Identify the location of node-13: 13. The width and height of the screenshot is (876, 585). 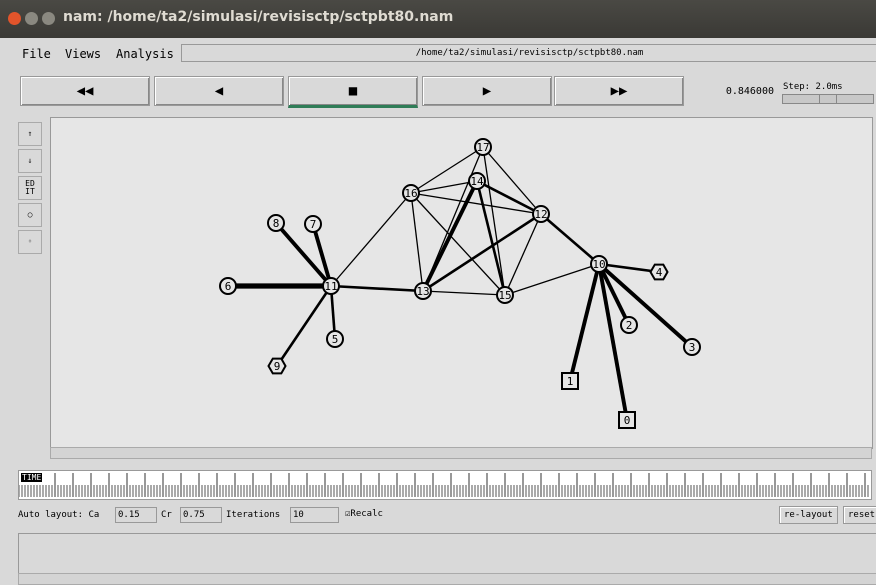
(423, 291).